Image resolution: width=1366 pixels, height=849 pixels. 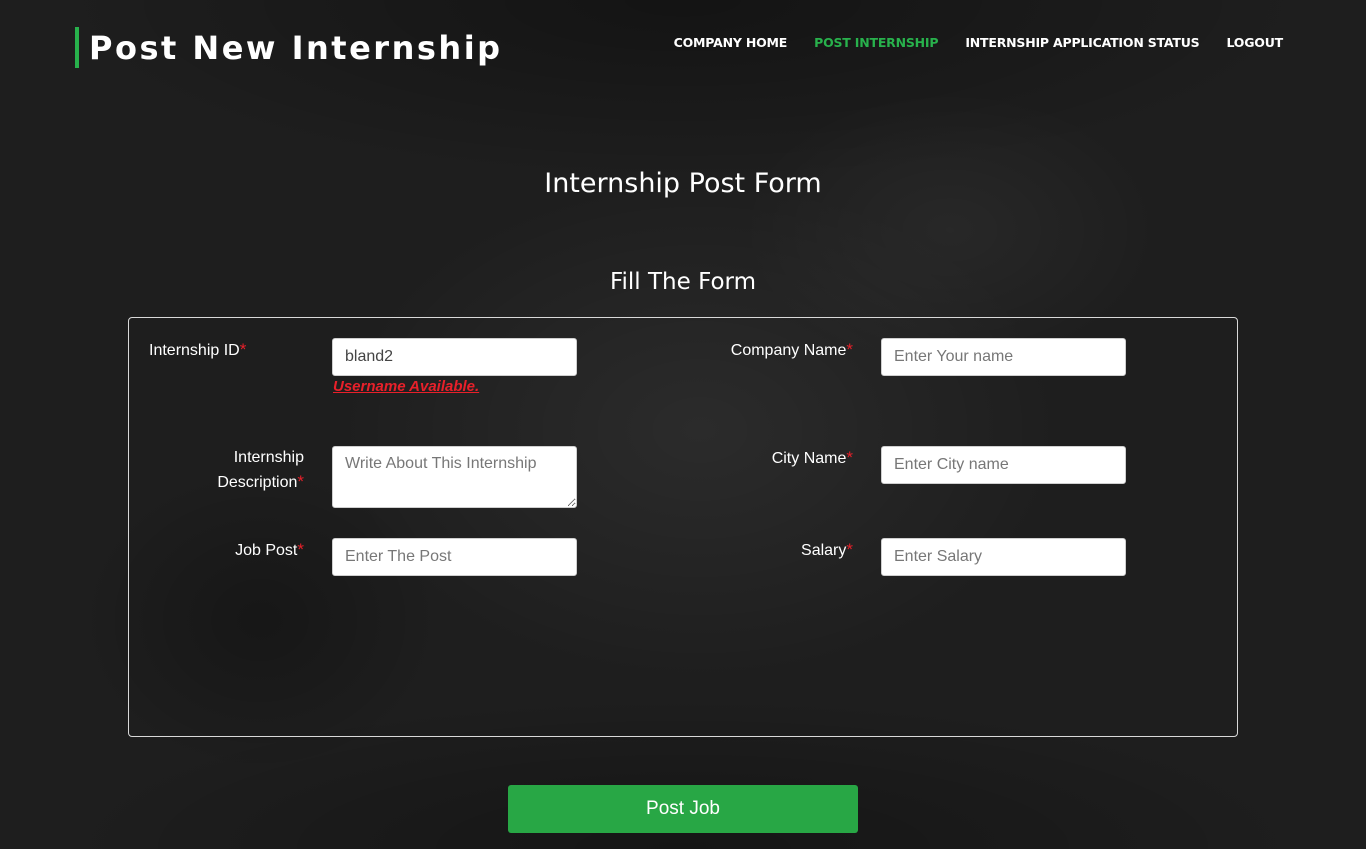 What do you see at coordinates (731, 43) in the screenshot?
I see `nav-company-home: COMPANY HOME` at bounding box center [731, 43].